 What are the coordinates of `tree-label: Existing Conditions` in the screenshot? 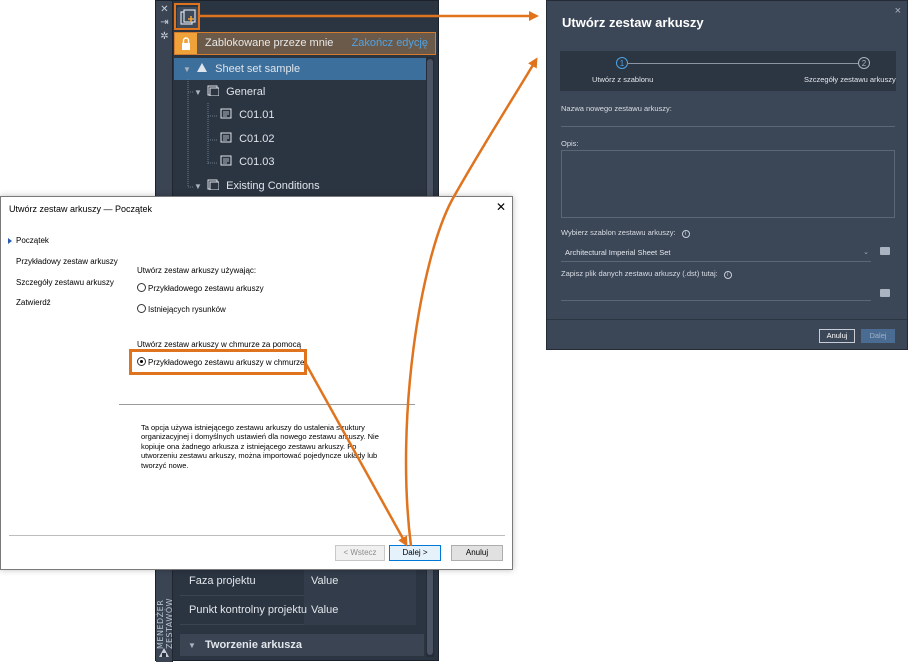 It's located at (273, 186).